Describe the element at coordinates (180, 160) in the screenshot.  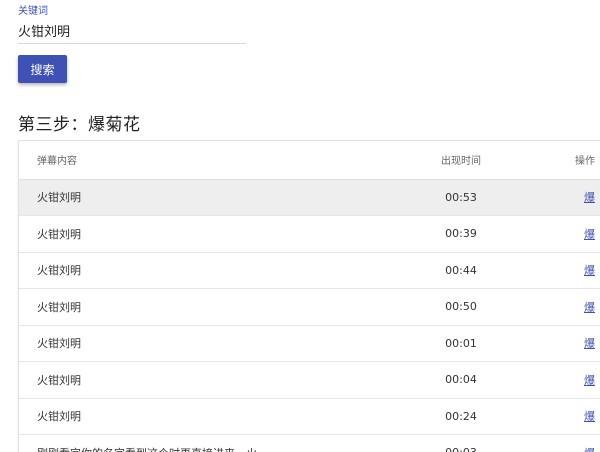
I see `header-content: 弹幕内容` at that location.